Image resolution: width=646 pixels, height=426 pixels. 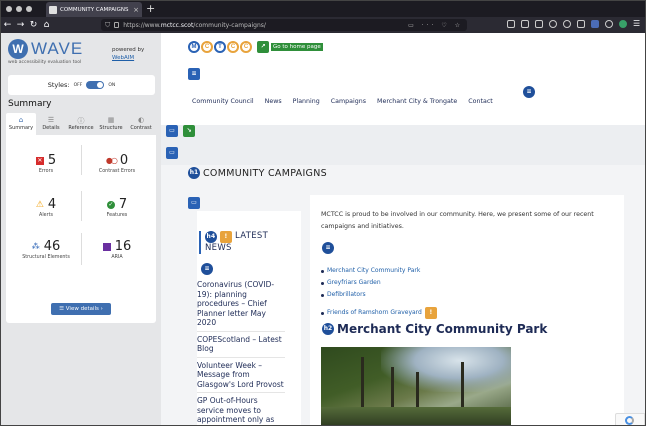 I want to click on stat-errors: ✕ 5 Errors, so click(x=46, y=163).